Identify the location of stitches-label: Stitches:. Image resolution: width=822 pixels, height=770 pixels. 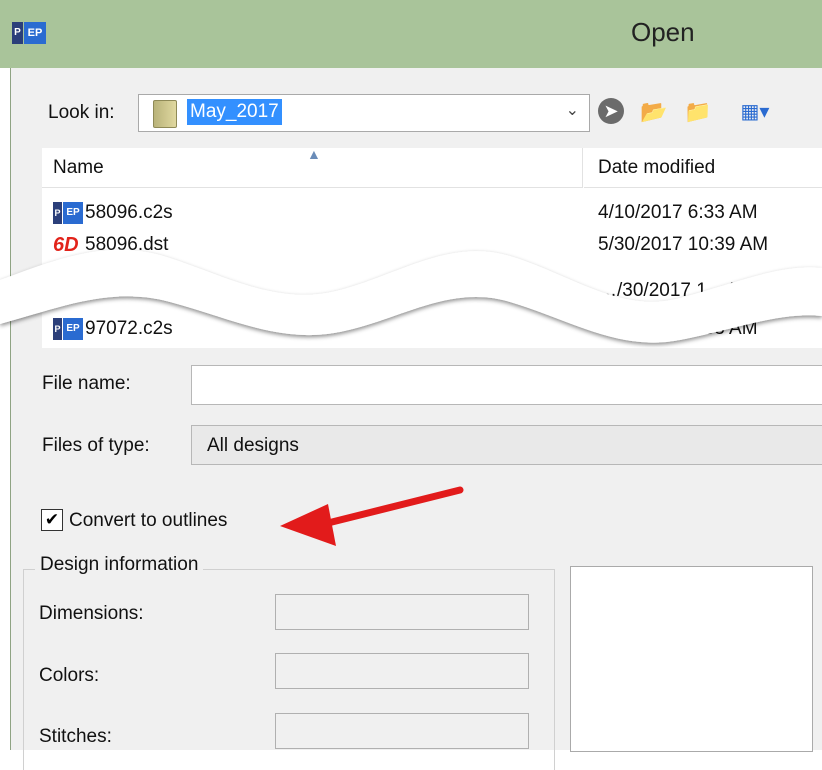
(75, 736).